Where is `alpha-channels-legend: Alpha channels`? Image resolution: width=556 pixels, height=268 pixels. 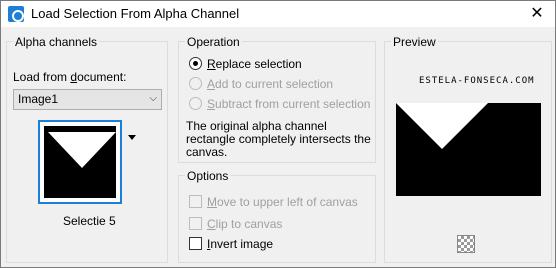 alpha-channels-legend: Alpha channels is located at coordinates (56, 42).